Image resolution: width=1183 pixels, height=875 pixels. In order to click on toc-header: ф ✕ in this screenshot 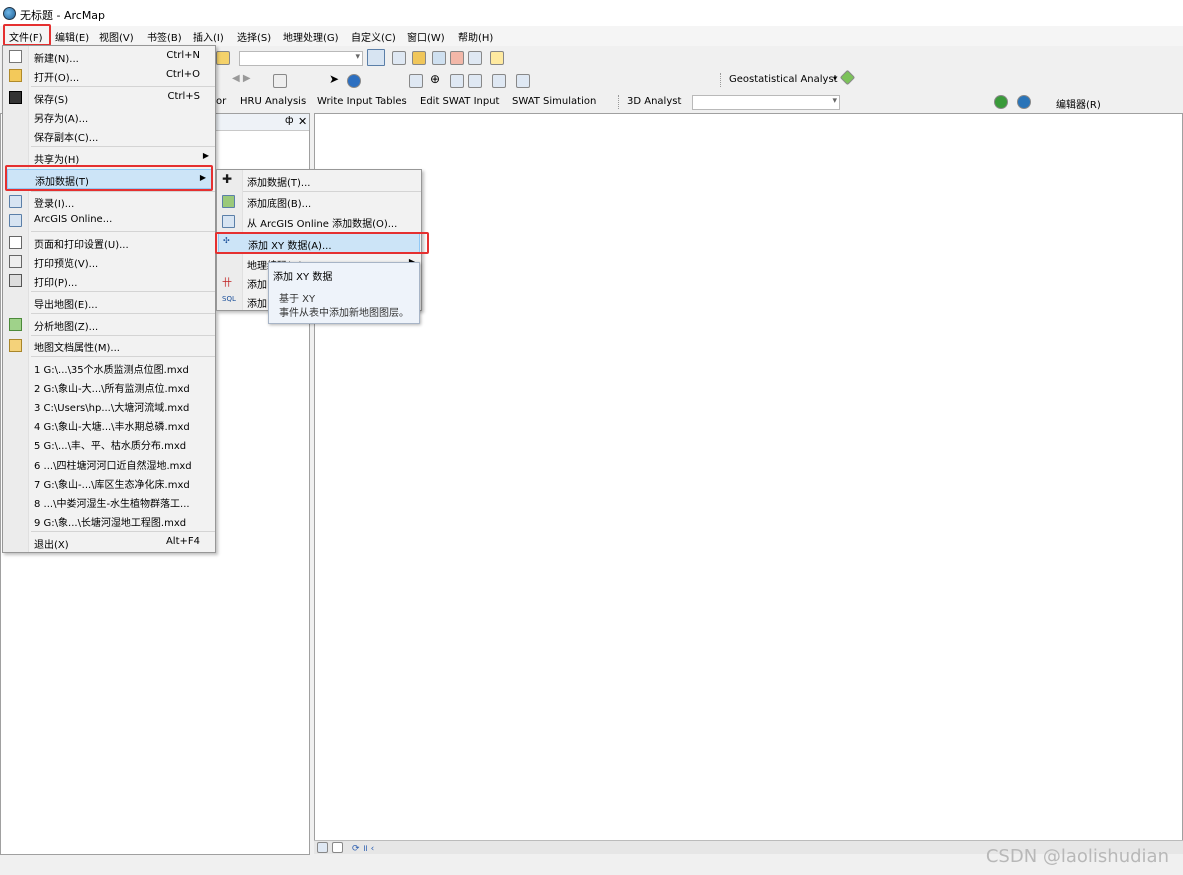, I will do `click(262, 122)`.